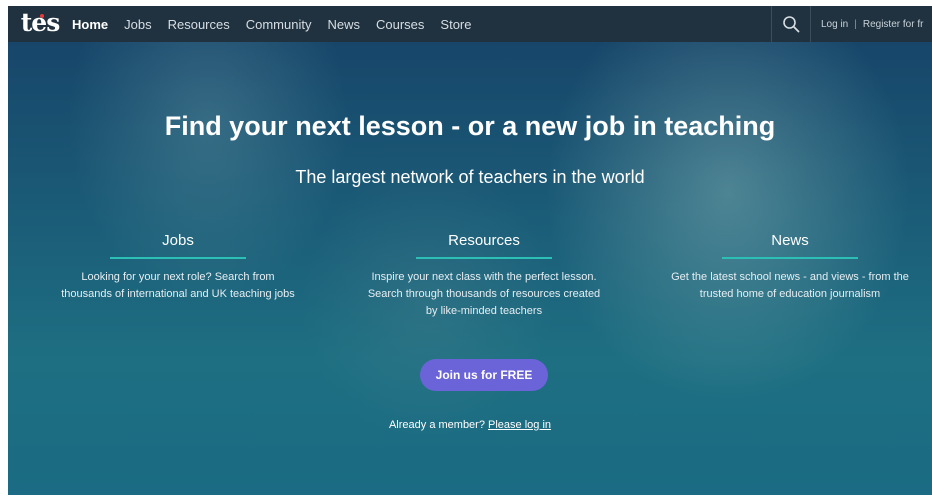 The image size is (932, 499). What do you see at coordinates (90, 24) in the screenshot?
I see `nav-link-home: Home` at bounding box center [90, 24].